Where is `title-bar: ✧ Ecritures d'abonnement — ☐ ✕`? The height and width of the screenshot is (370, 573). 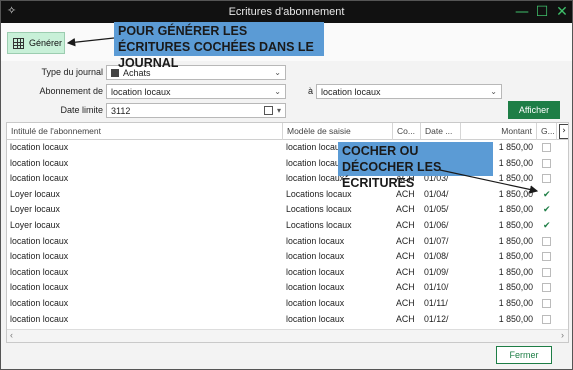 title-bar: ✧ Ecritures d'abonnement — ☐ ✕ is located at coordinates (286, 12).